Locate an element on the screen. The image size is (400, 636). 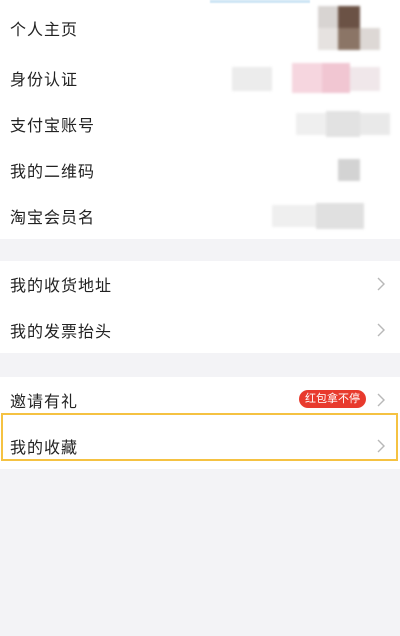
avatar is located at coordinates (349, 28).